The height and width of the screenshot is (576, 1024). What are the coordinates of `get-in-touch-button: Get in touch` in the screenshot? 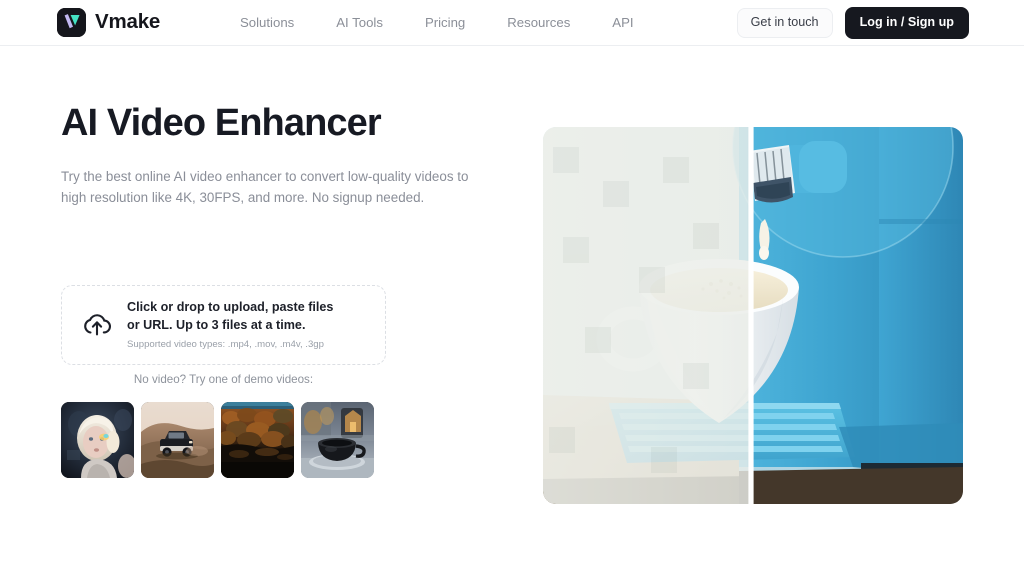 It's located at (784, 23).